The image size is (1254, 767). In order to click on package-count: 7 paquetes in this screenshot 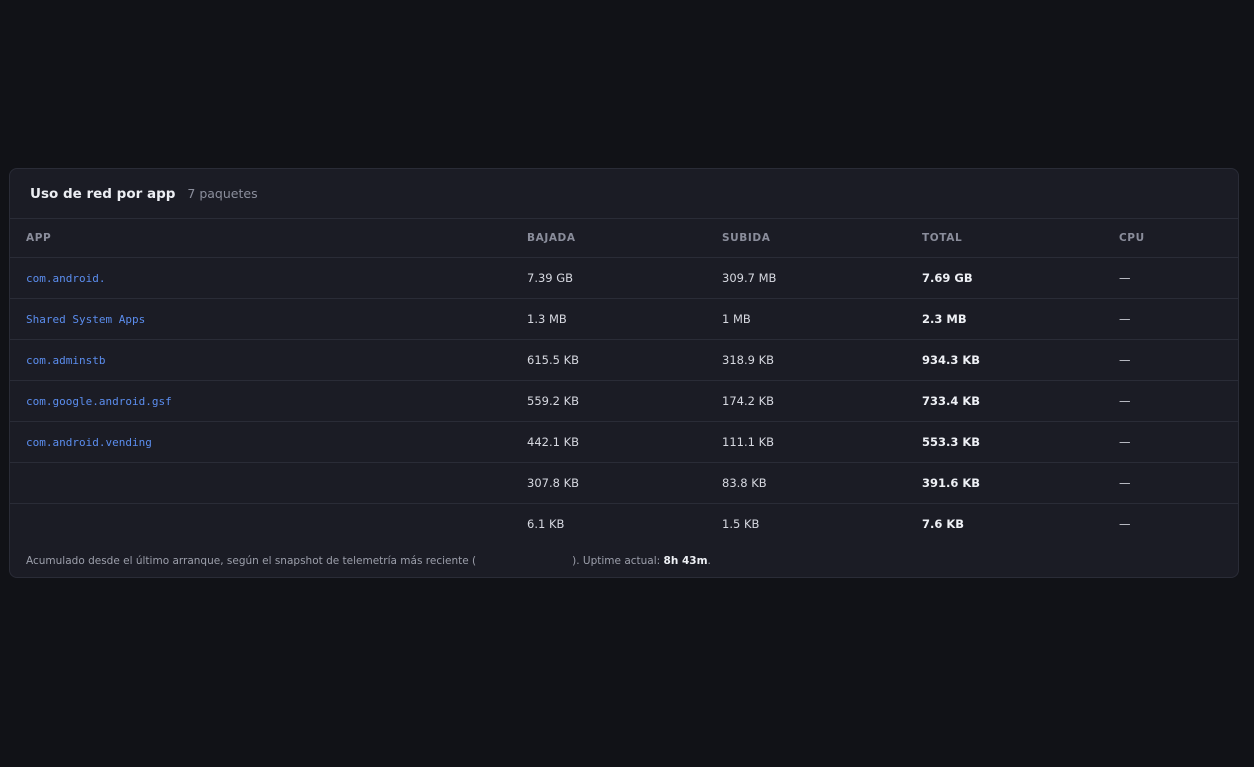, I will do `click(222, 193)`.